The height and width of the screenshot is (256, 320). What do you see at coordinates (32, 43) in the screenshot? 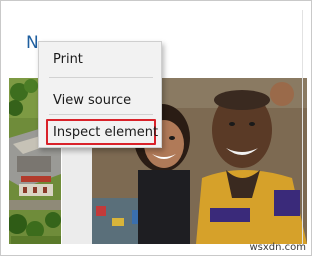
I see `page-heading: N` at bounding box center [32, 43].